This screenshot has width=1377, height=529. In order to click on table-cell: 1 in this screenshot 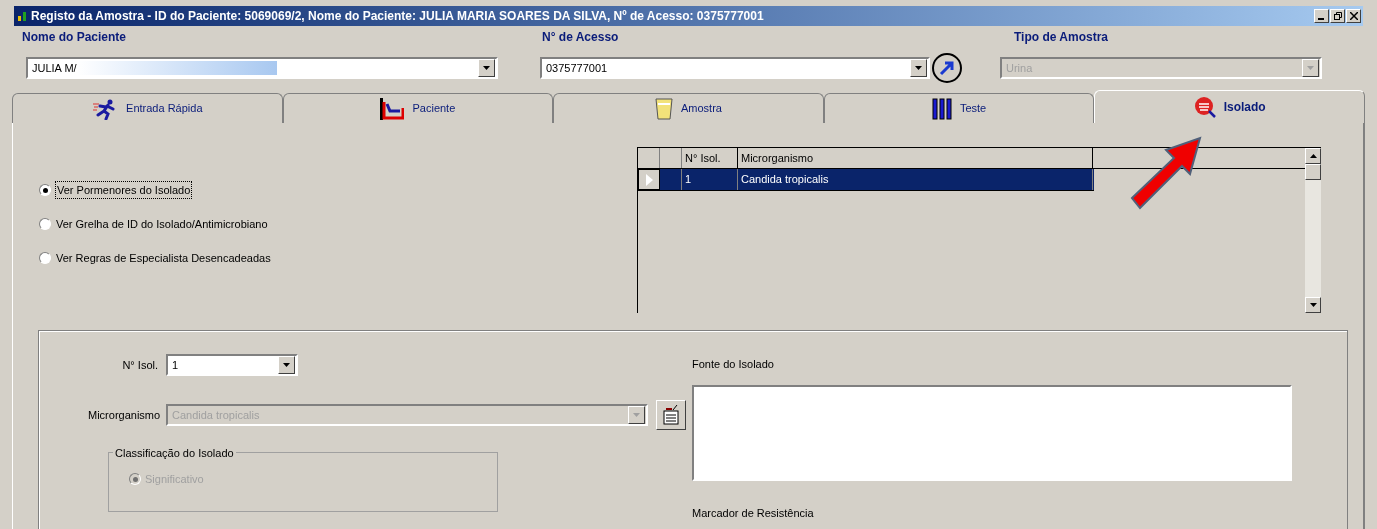, I will do `click(710, 179)`.